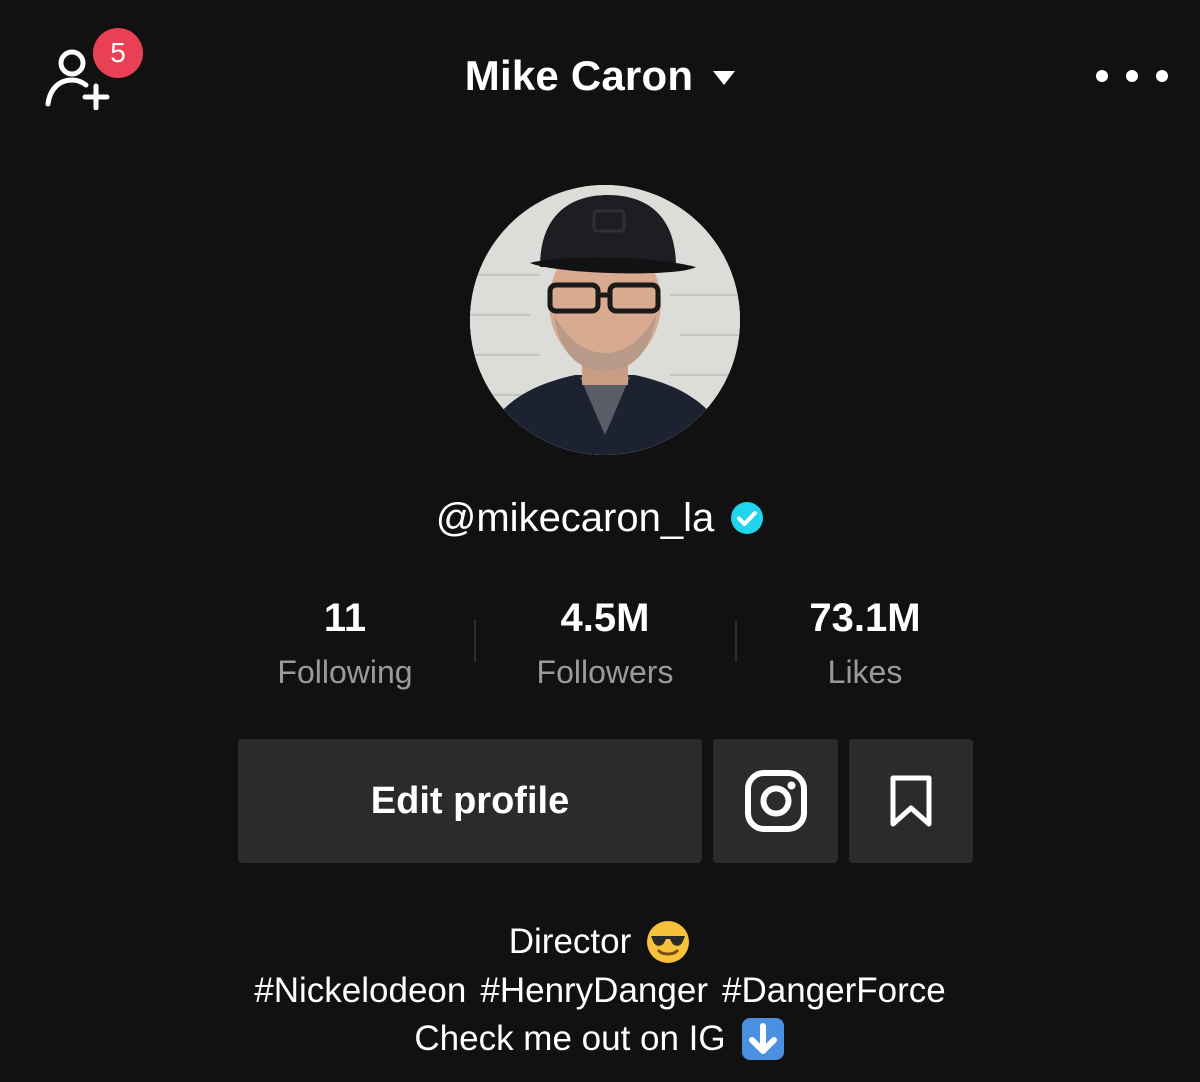 The height and width of the screenshot is (1082, 1200). I want to click on favorites-button, so click(911, 801).